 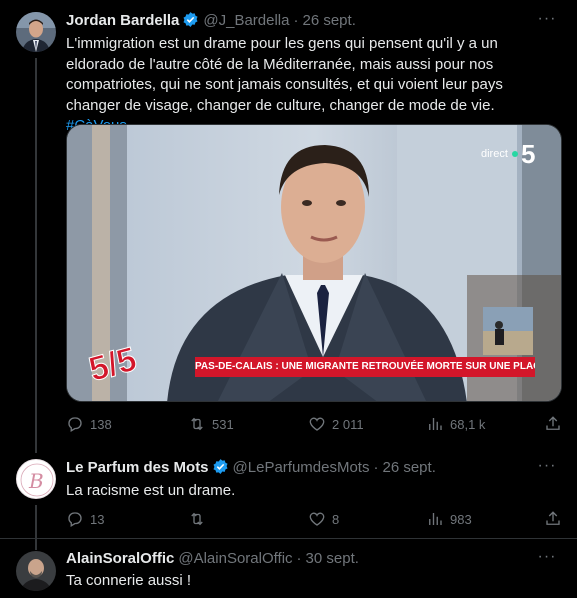 What do you see at coordinates (36, 32) in the screenshot?
I see `avatar-bardella` at bounding box center [36, 32].